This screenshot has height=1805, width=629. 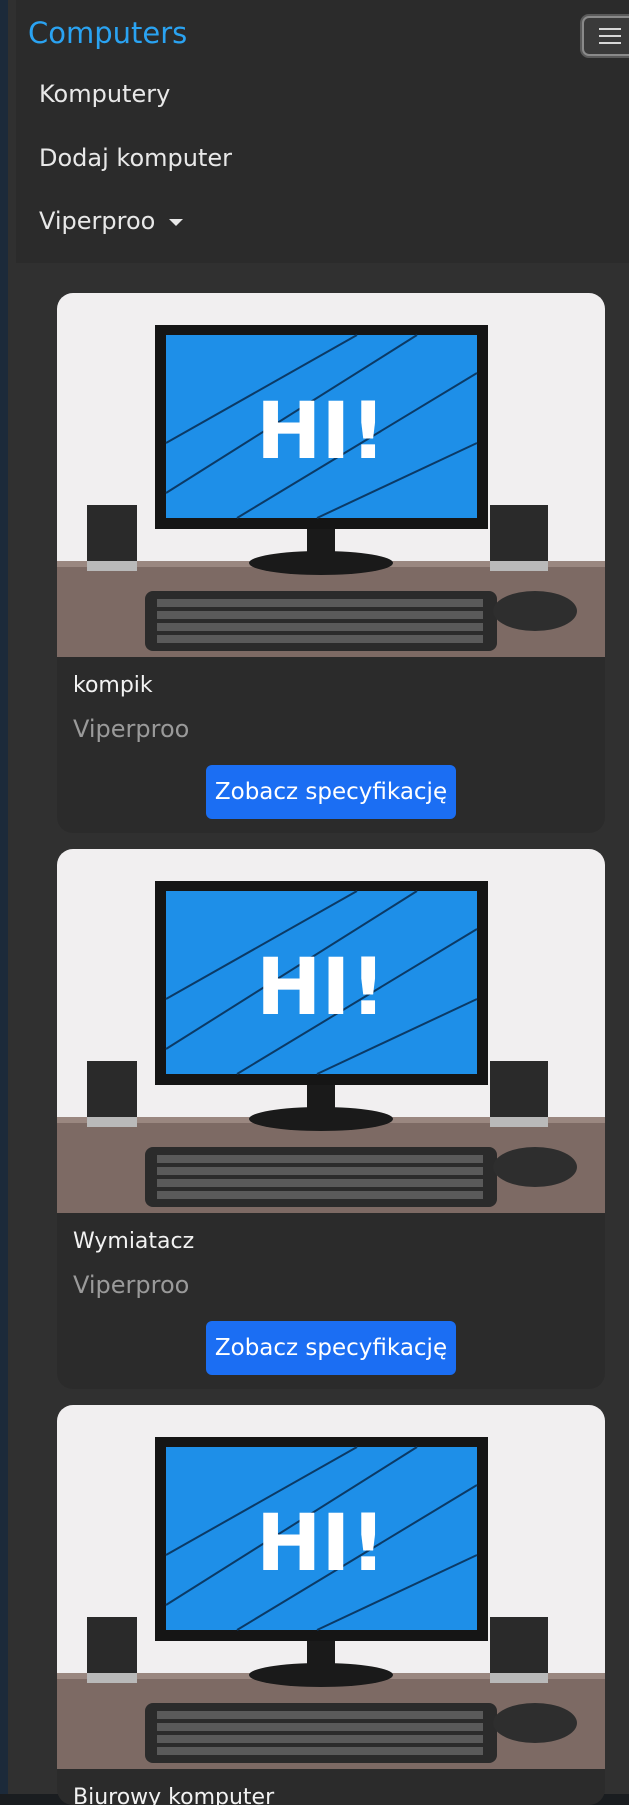 I want to click on card-title: kompik, so click(x=113, y=685).